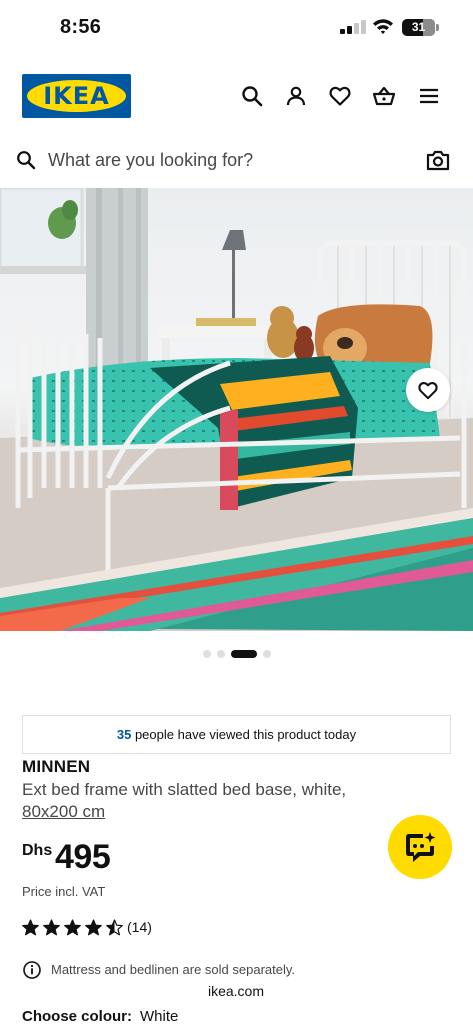 This screenshot has width=473, height=1024. Describe the element at coordinates (63, 812) in the screenshot. I see `product-size-link: 80x200 cm` at that location.